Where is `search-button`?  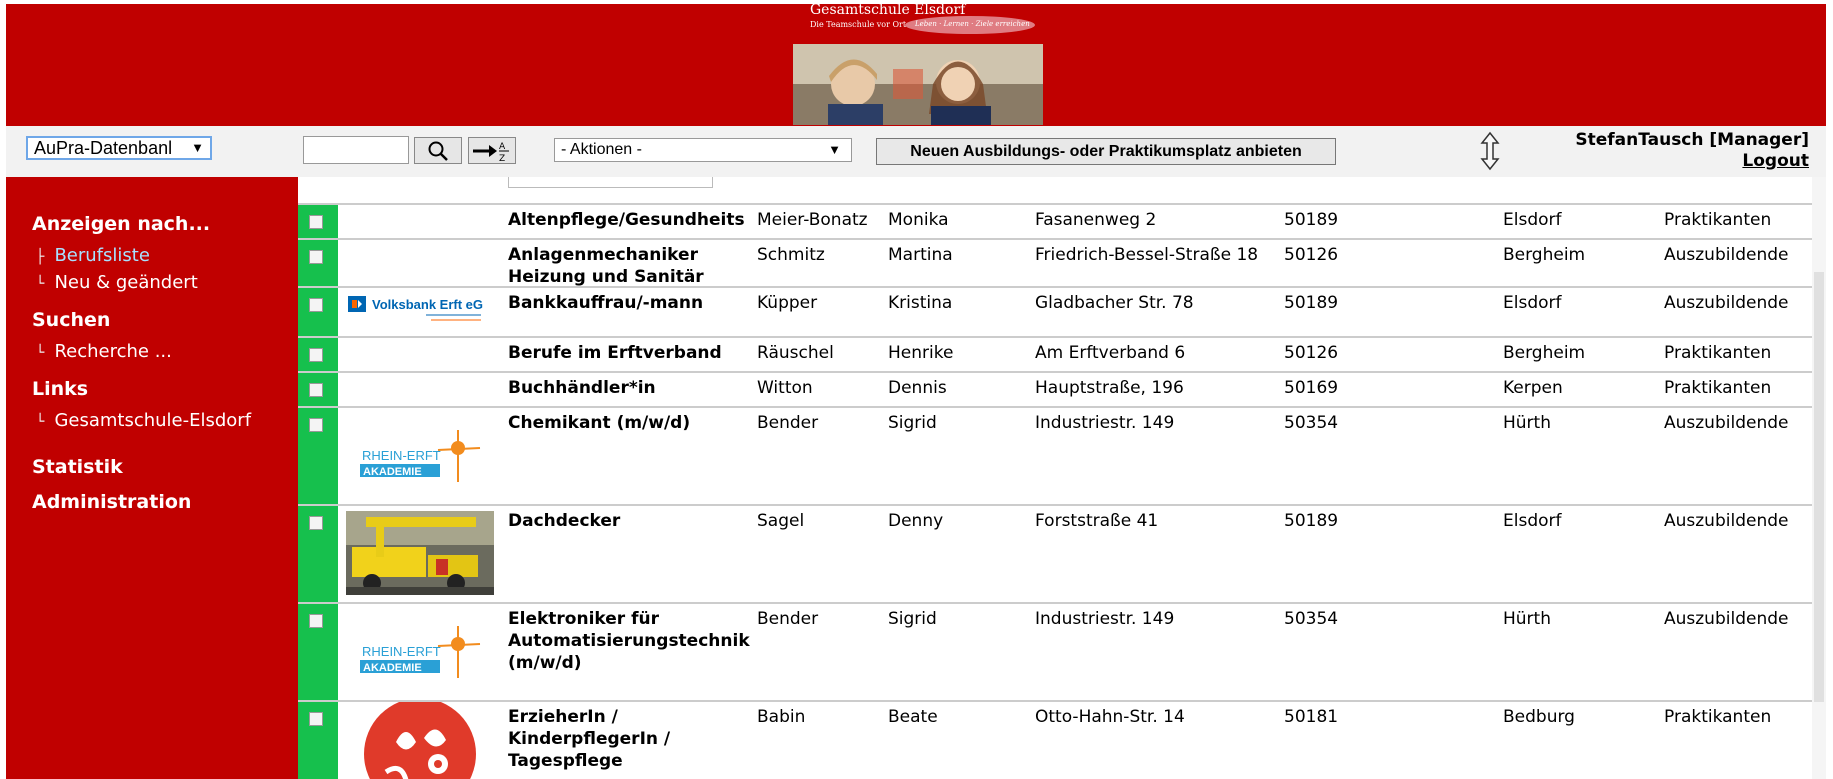 search-button is located at coordinates (438, 150).